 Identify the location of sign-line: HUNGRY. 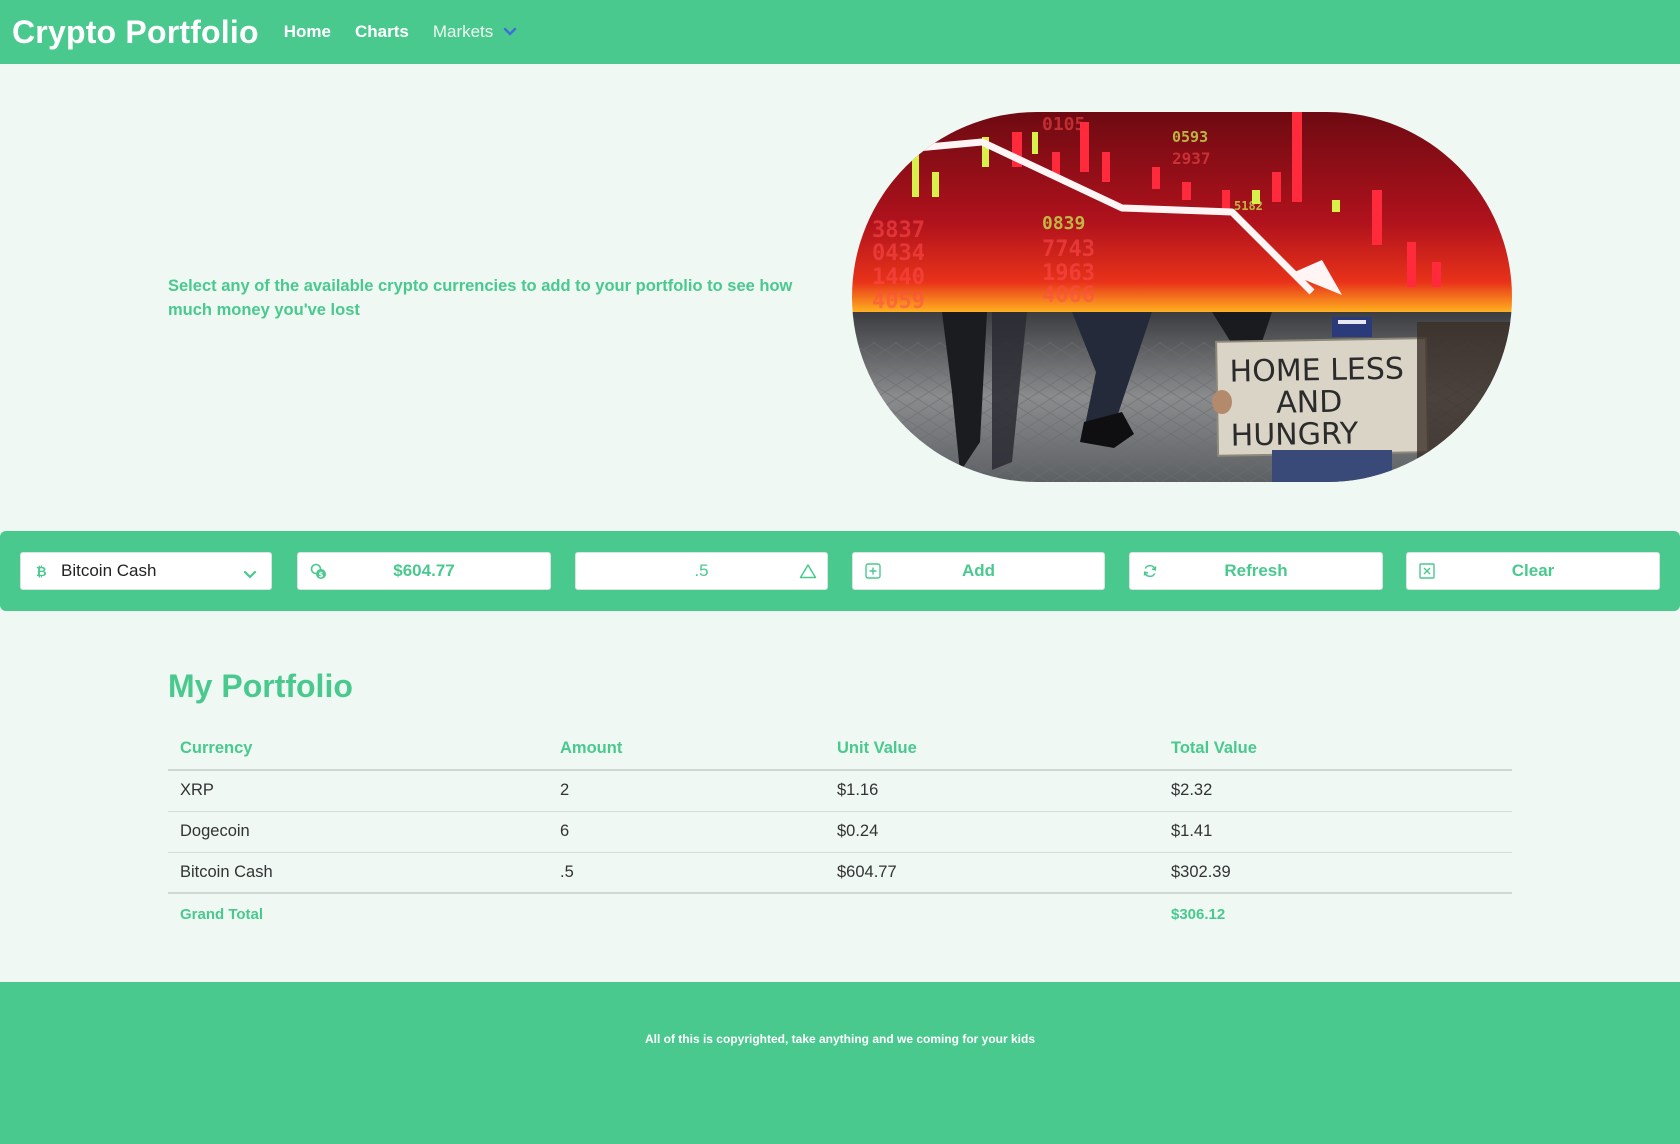
(1294, 434).